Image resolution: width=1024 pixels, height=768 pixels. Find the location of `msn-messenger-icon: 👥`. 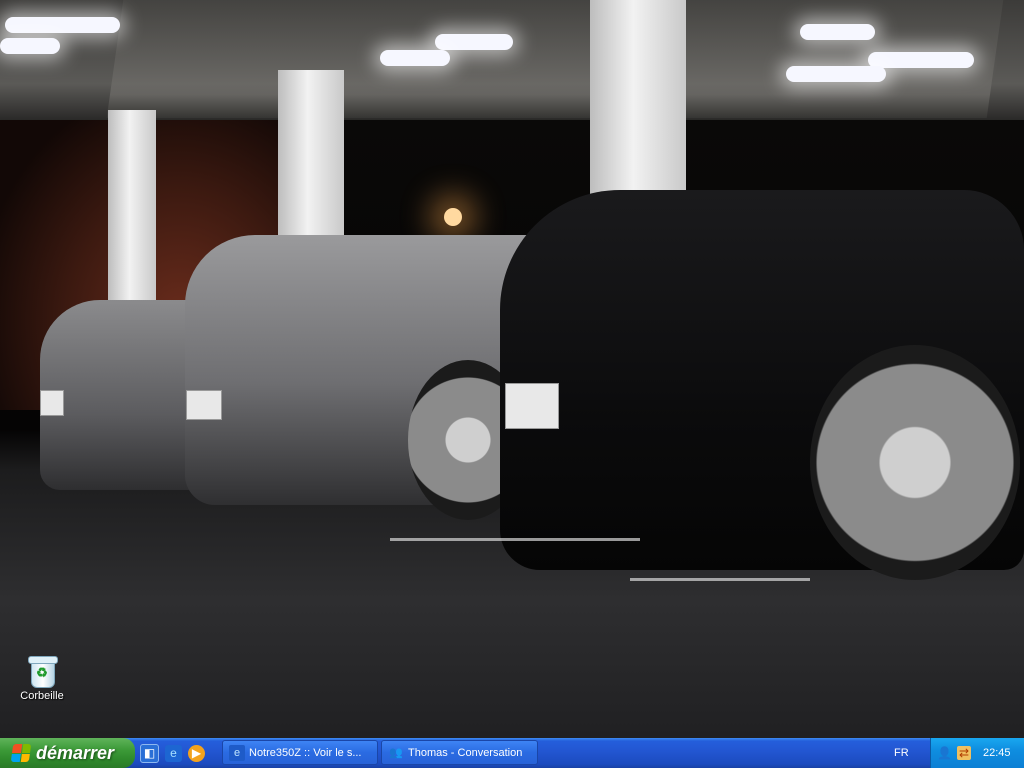

msn-messenger-icon: 👥 is located at coordinates (396, 753).